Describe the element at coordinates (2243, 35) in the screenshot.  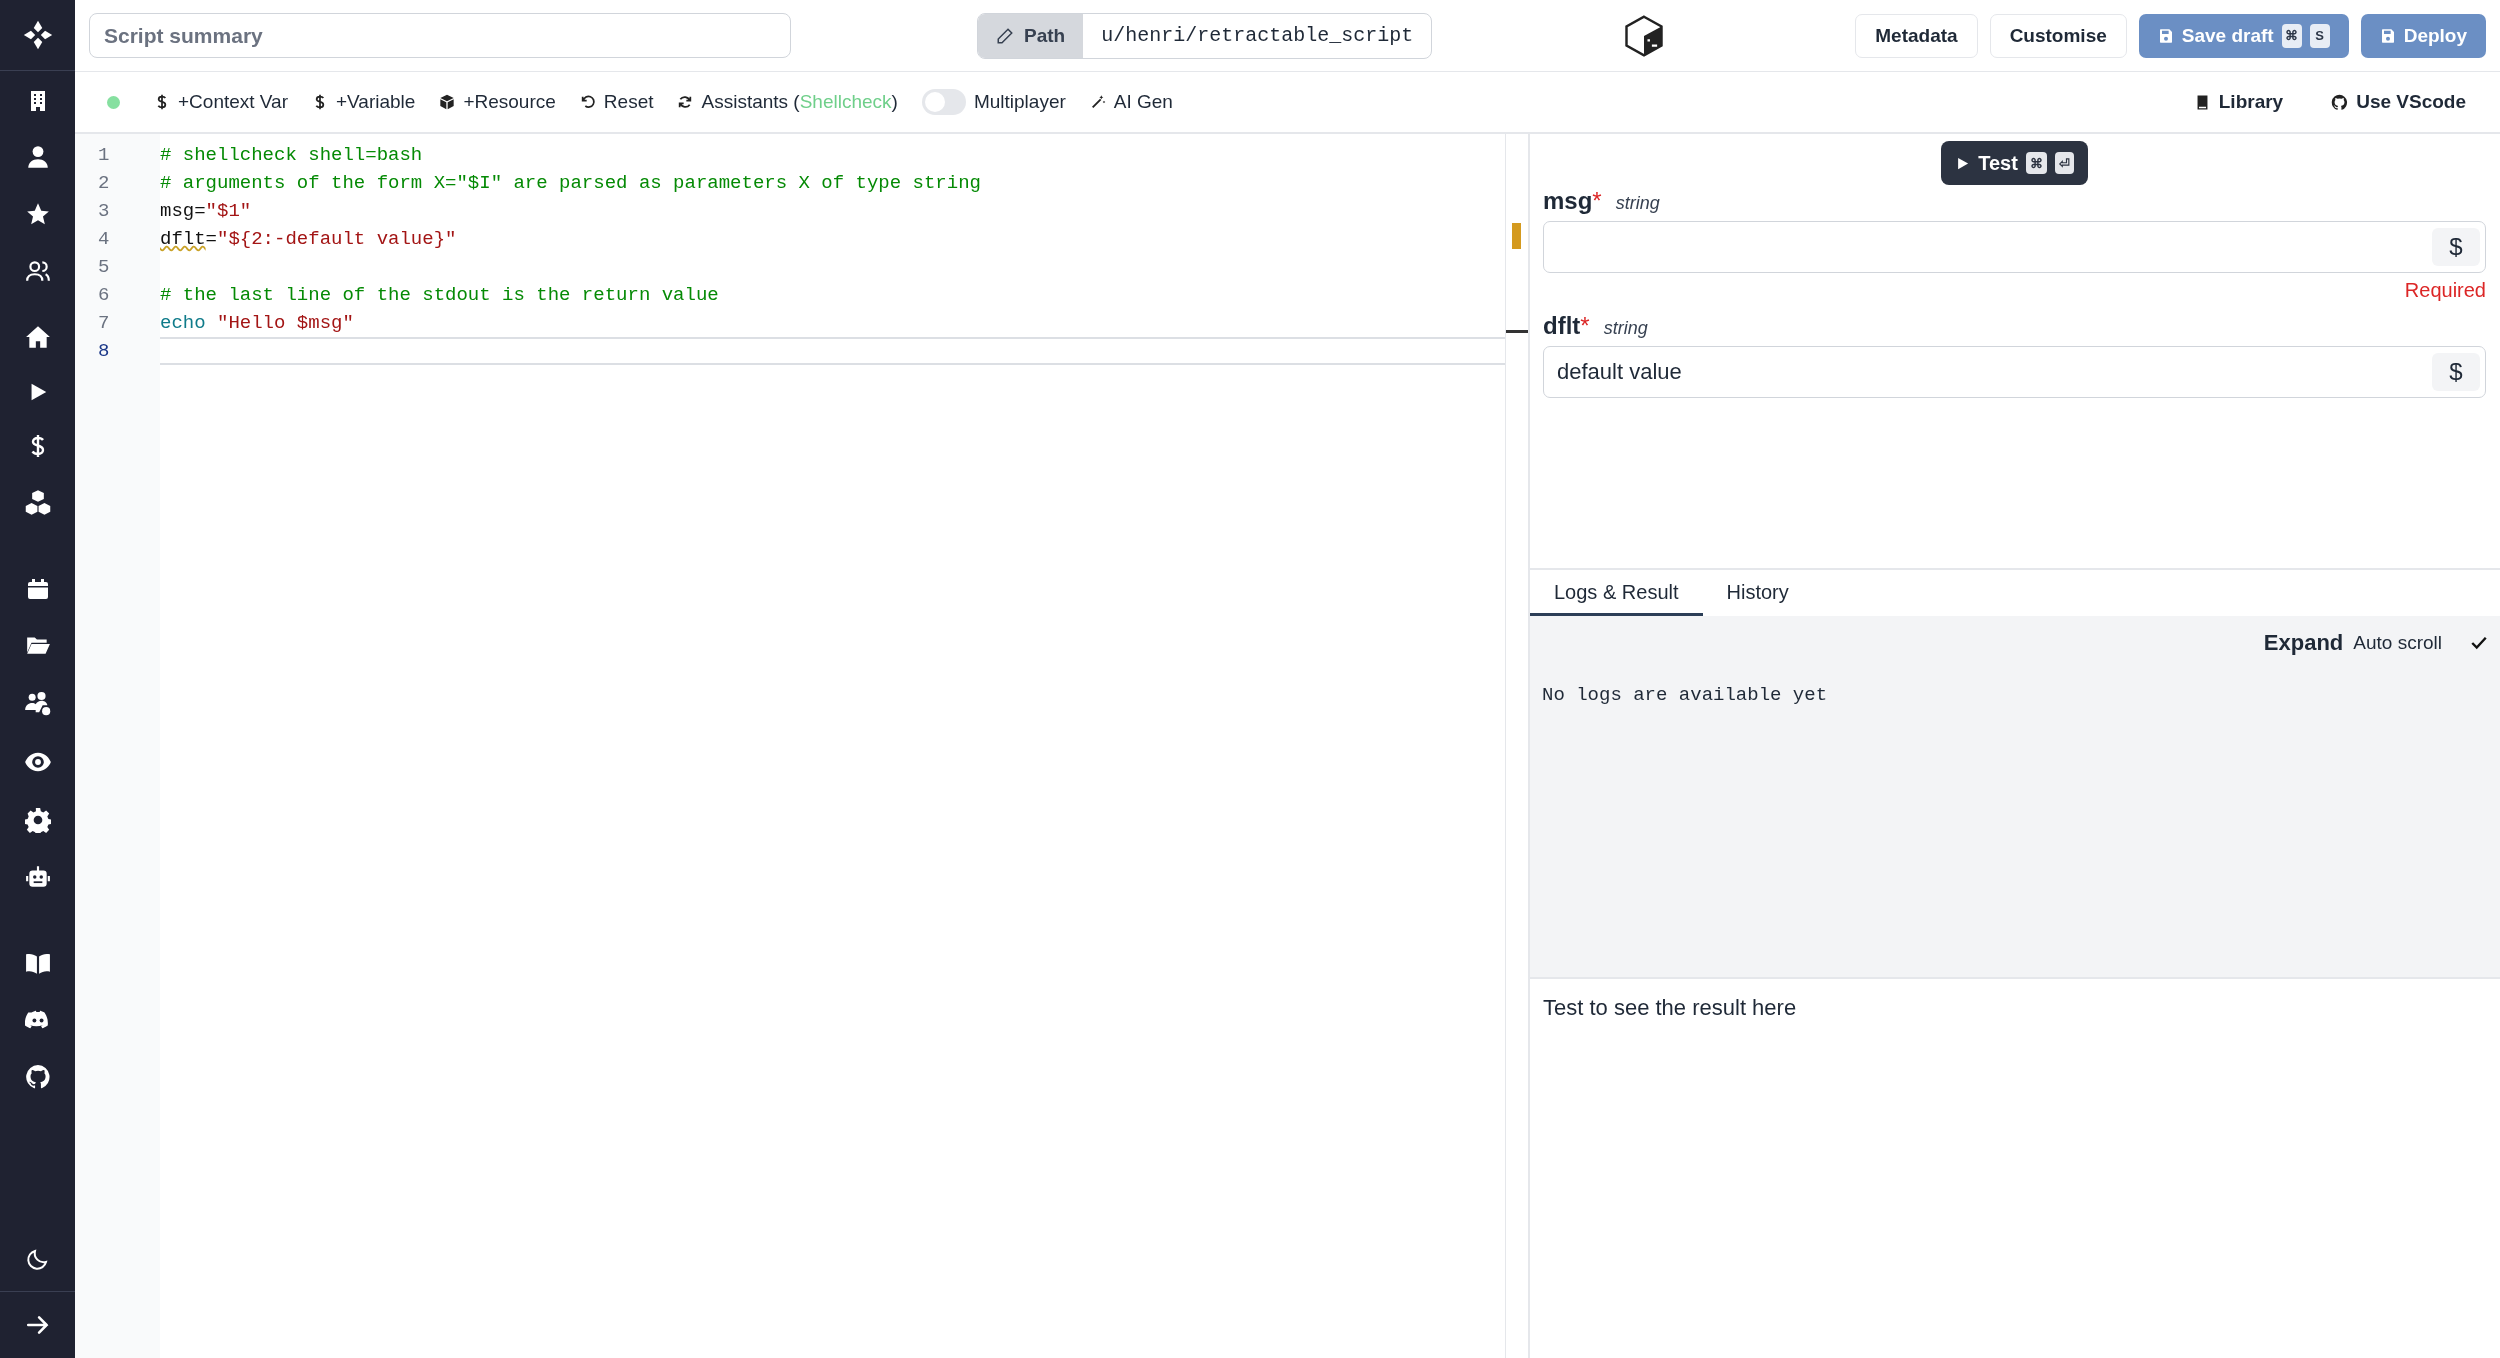
I see `save-draft-button: Save draft ⌘ S` at that location.